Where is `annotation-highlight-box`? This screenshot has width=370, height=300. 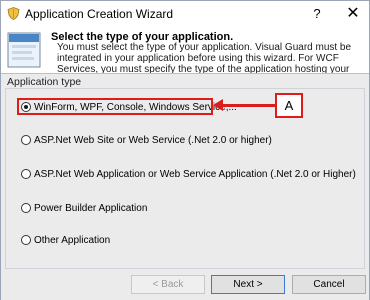 annotation-highlight-box is located at coordinates (115, 106).